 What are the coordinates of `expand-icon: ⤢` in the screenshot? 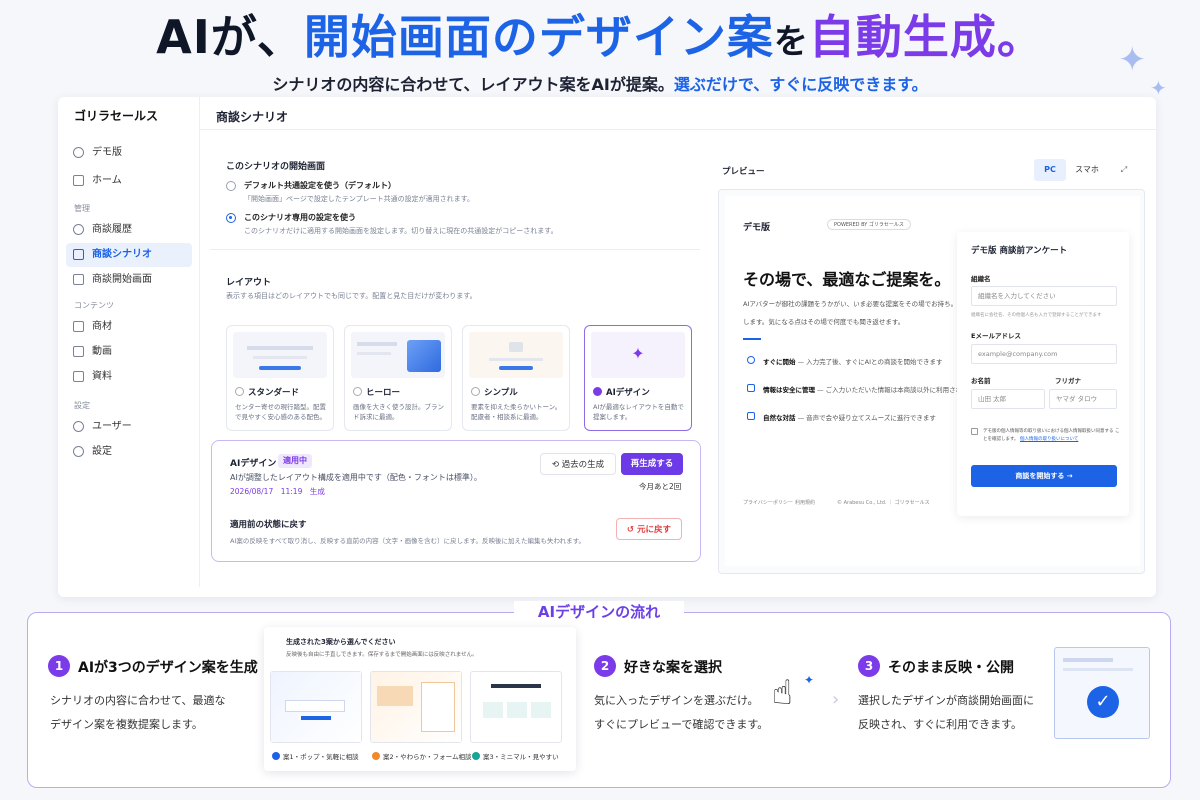 It's located at (1124, 170).